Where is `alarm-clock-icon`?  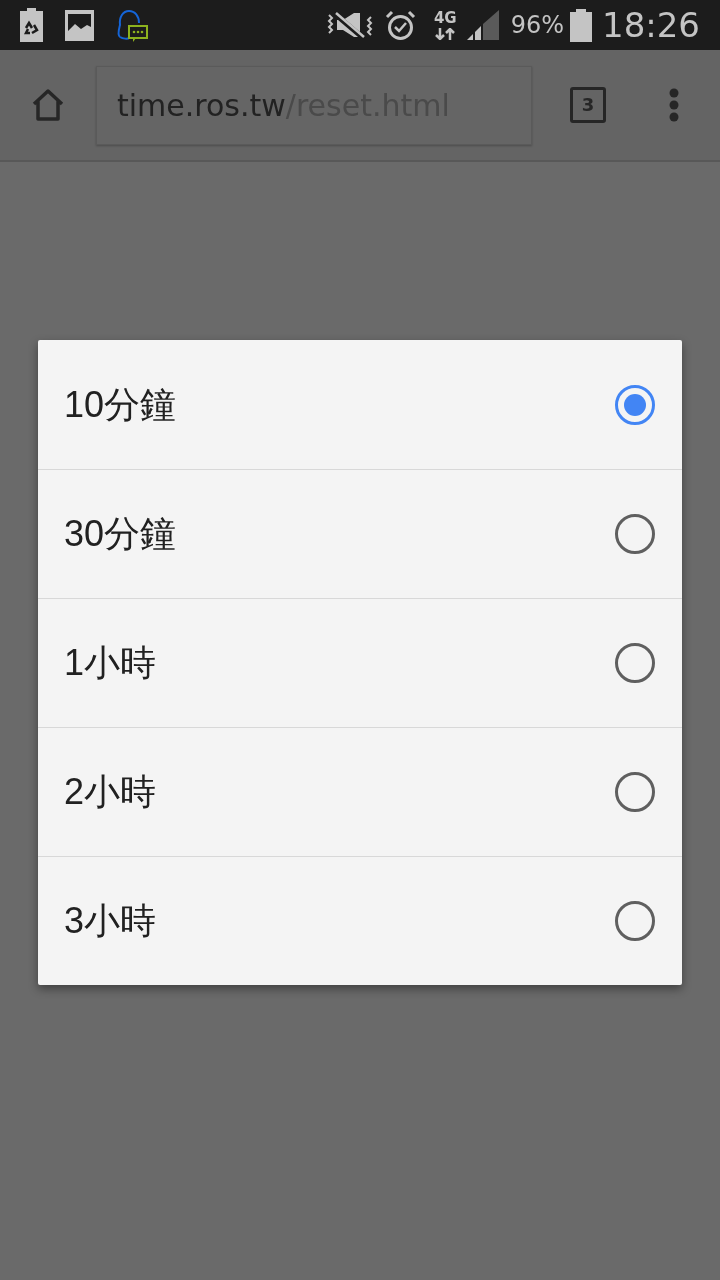 alarm-clock-icon is located at coordinates (400, 25).